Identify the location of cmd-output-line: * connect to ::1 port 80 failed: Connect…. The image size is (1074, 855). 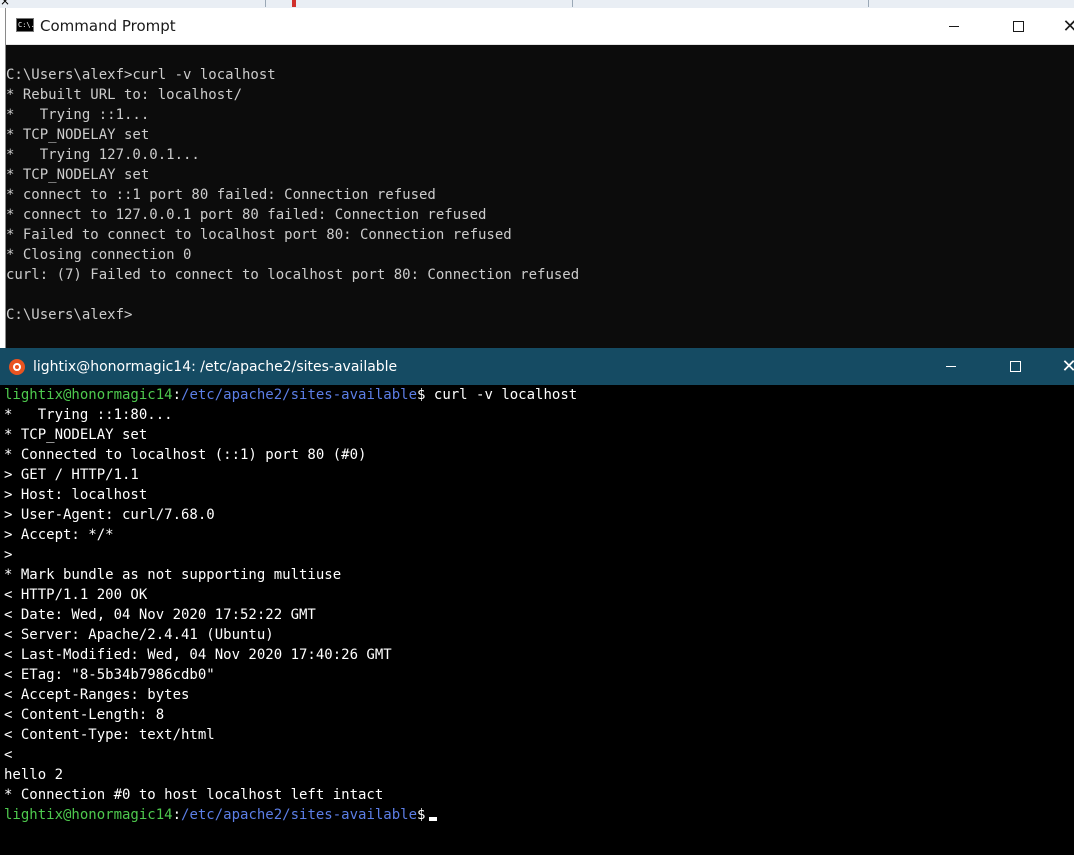
(221, 195).